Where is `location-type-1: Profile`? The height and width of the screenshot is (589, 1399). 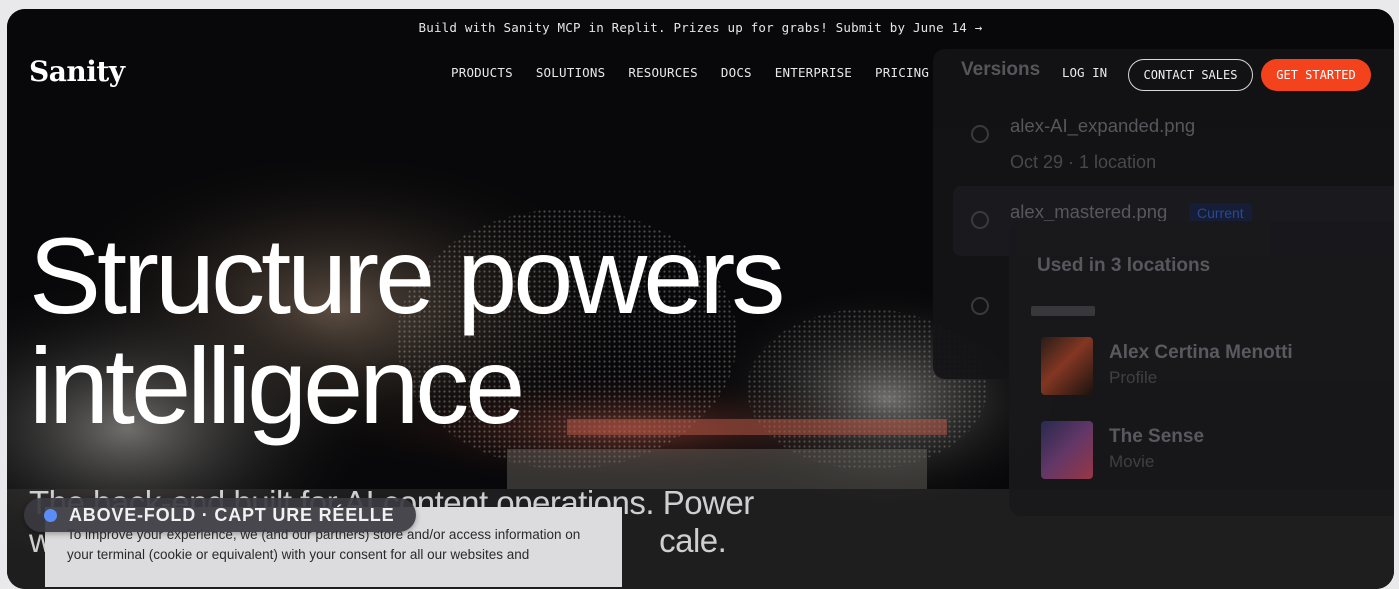
location-type-1: Profile is located at coordinates (1133, 377).